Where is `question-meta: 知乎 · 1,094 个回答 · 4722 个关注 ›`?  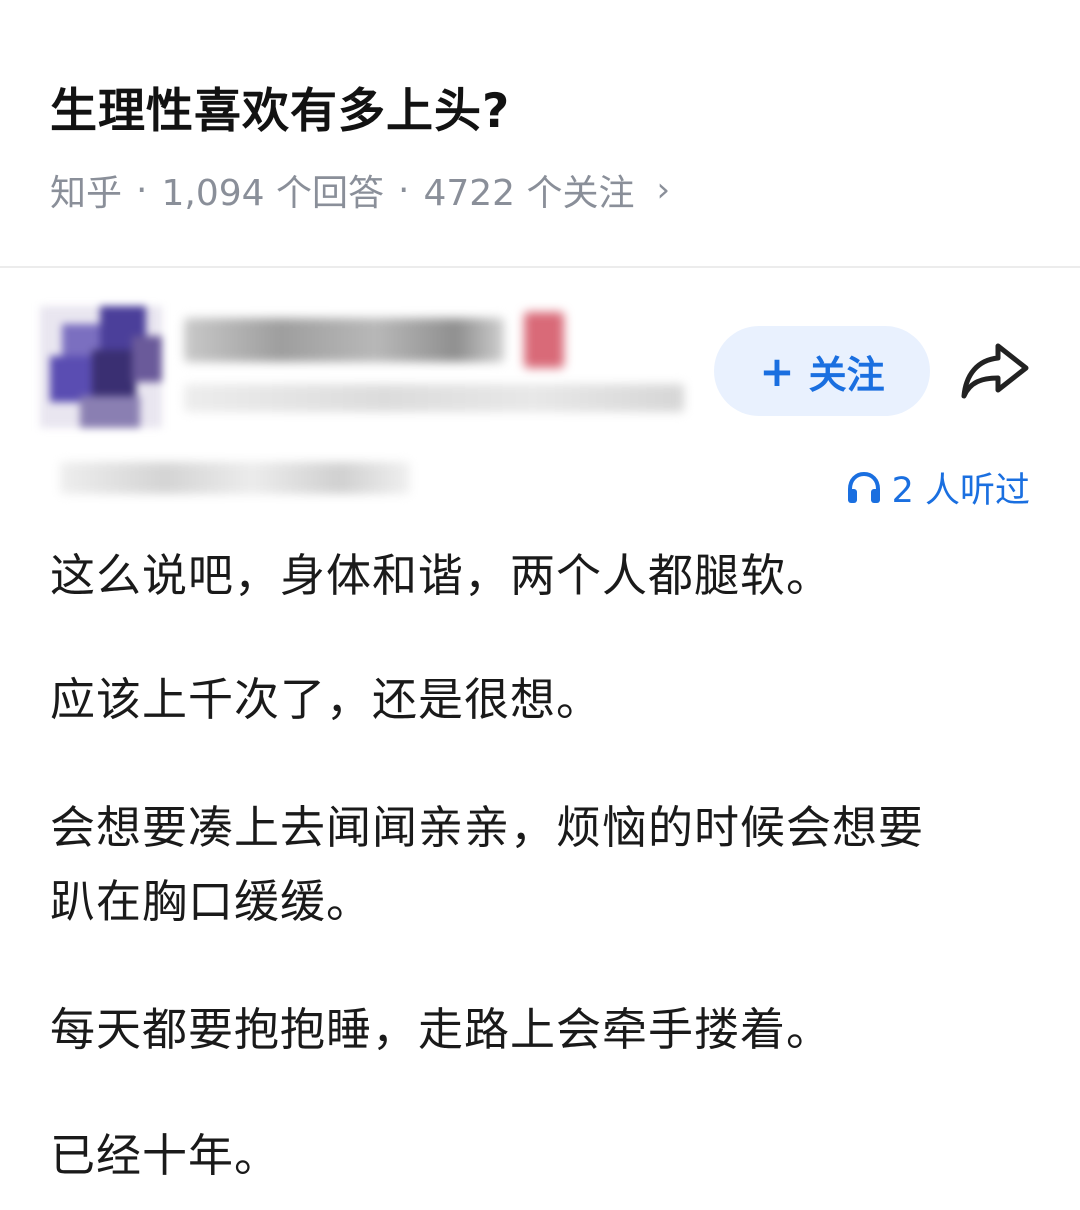 question-meta: 知乎 · 1,094 个回答 · 4722 个关注 › is located at coordinates (360, 190).